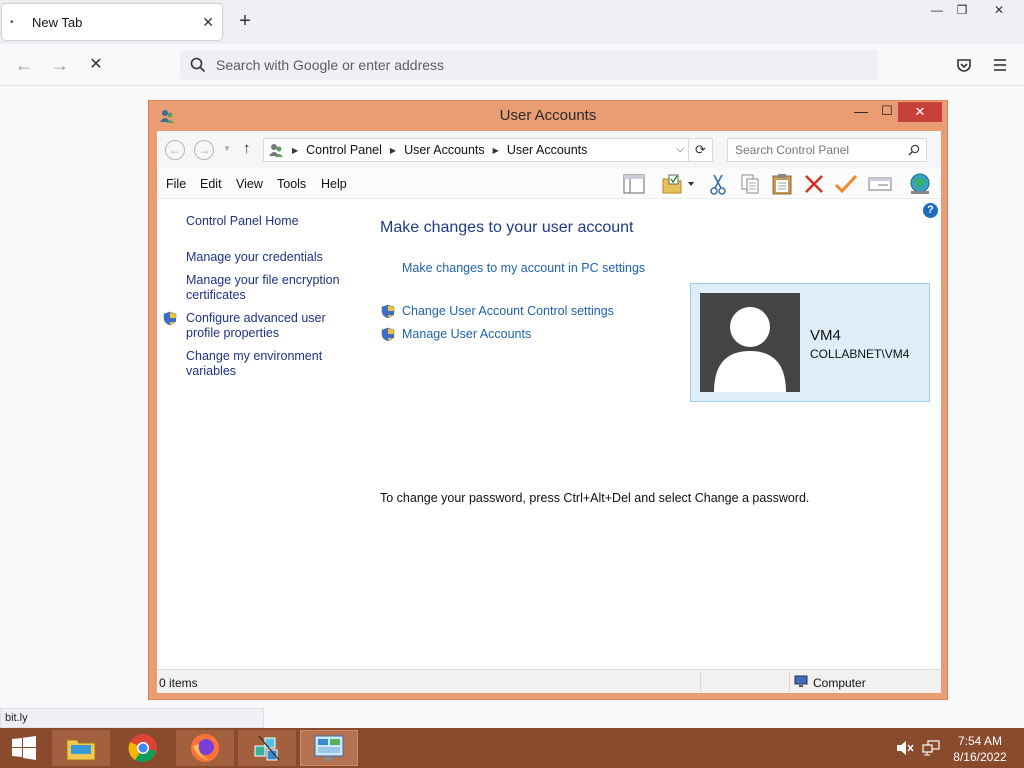  What do you see at coordinates (178, 683) in the screenshot?
I see `item-count: 0 items` at bounding box center [178, 683].